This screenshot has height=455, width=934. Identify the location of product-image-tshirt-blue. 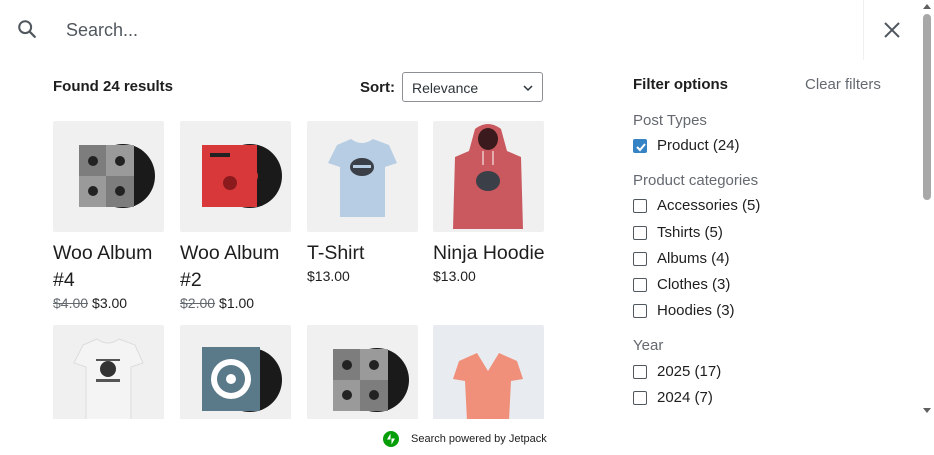
(362, 176).